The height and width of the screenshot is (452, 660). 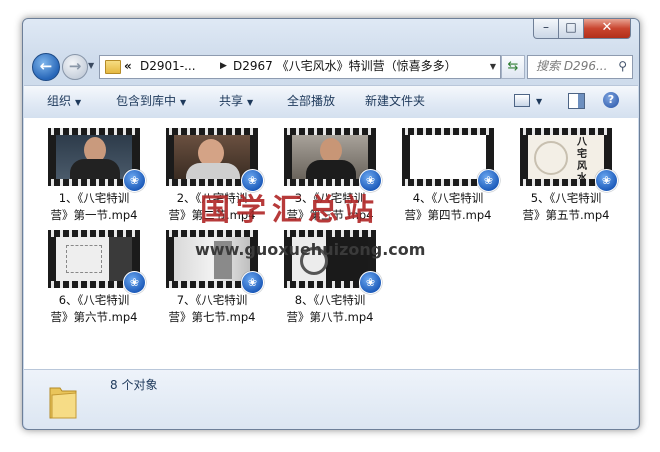 I want to click on watermark-url: www.guoxuehuizong.com, so click(x=310, y=249).